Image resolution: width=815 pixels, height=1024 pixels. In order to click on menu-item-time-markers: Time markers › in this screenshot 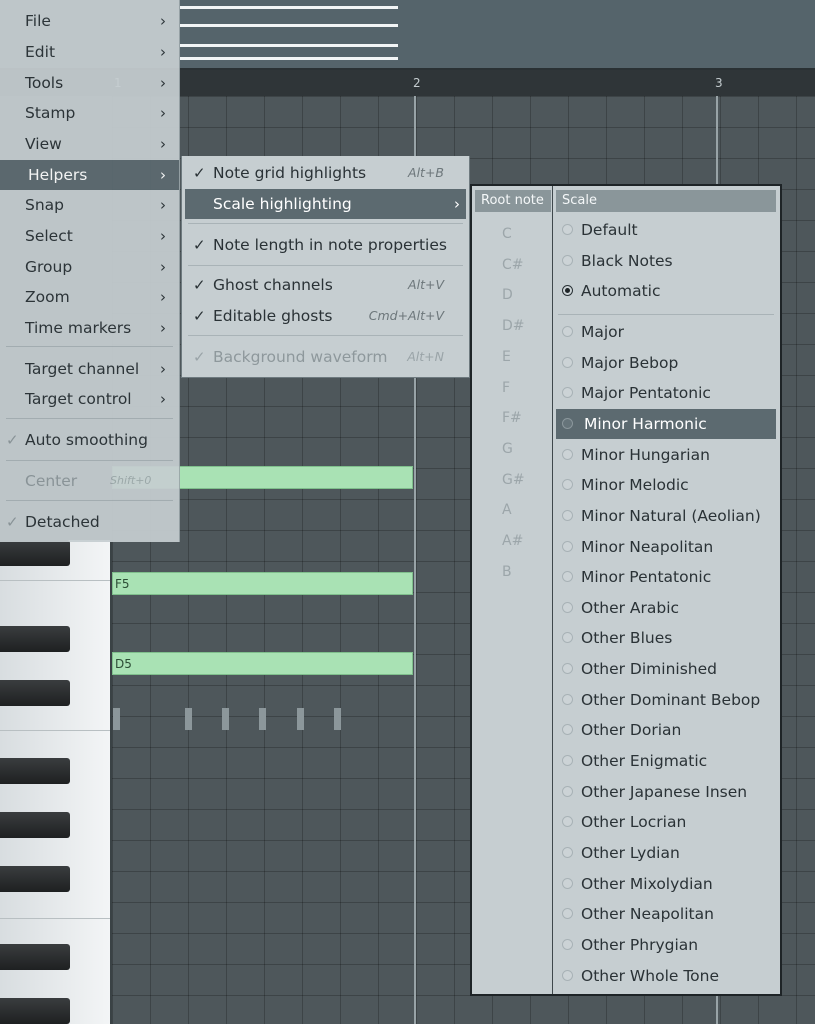, I will do `click(89, 328)`.